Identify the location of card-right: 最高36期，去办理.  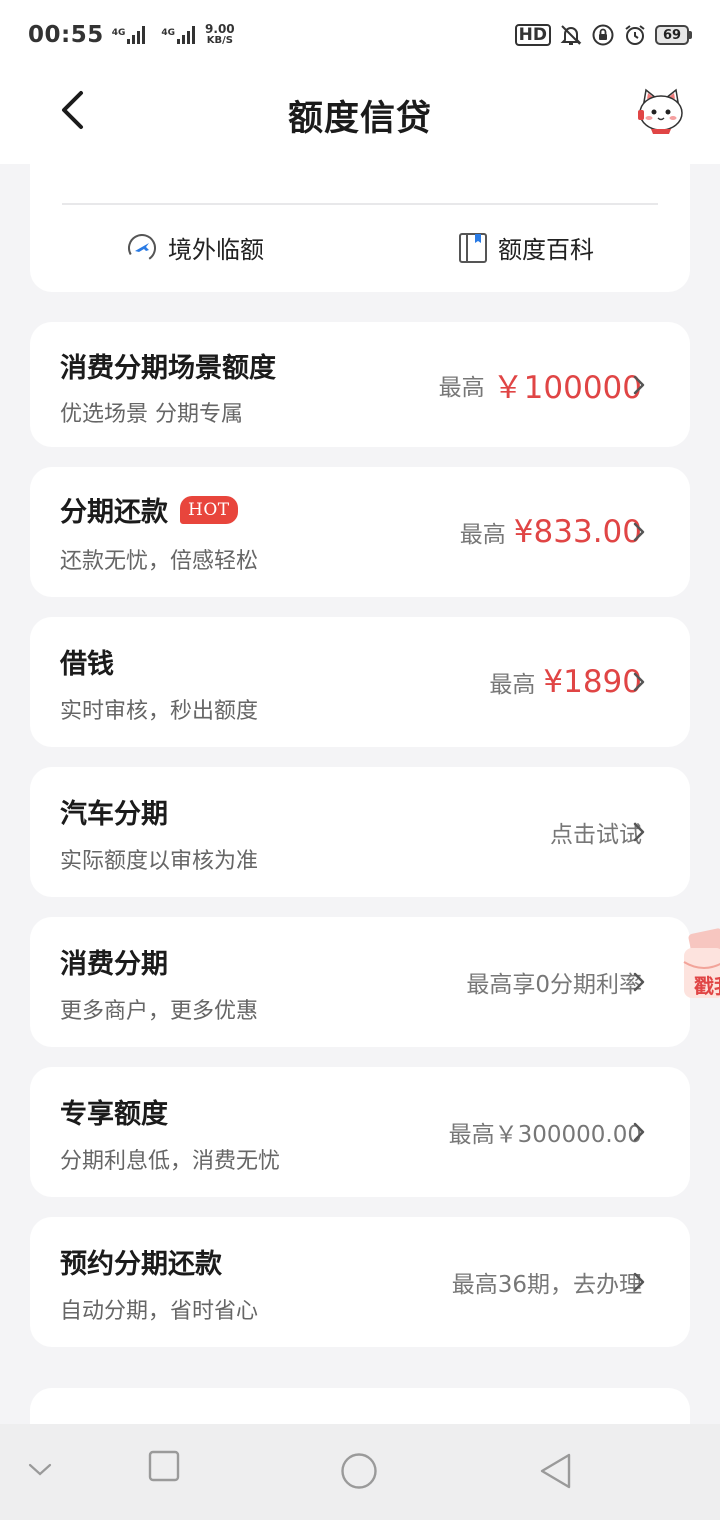
(547, 1282).